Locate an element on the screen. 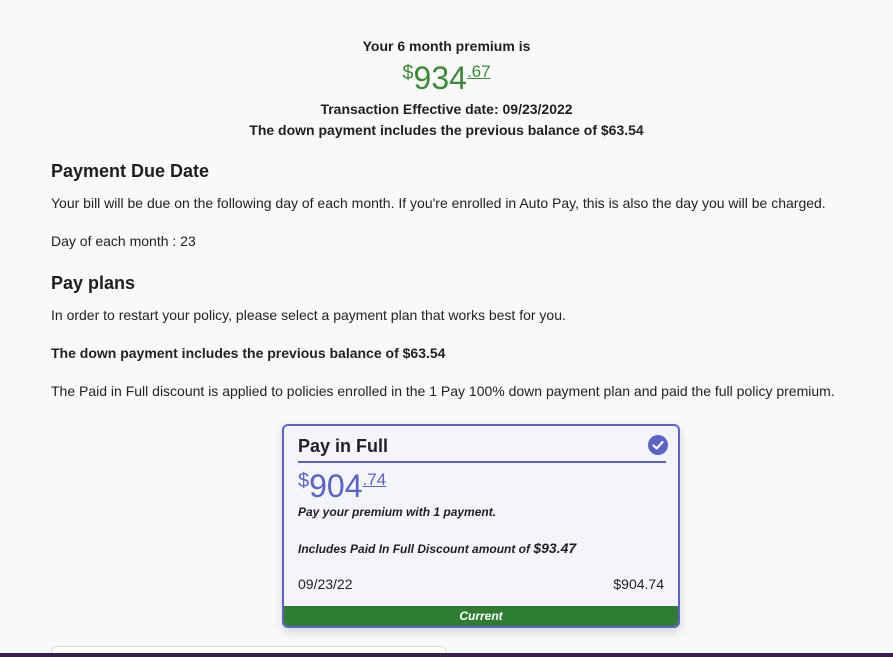  plan-title-divider is located at coordinates (482, 462).